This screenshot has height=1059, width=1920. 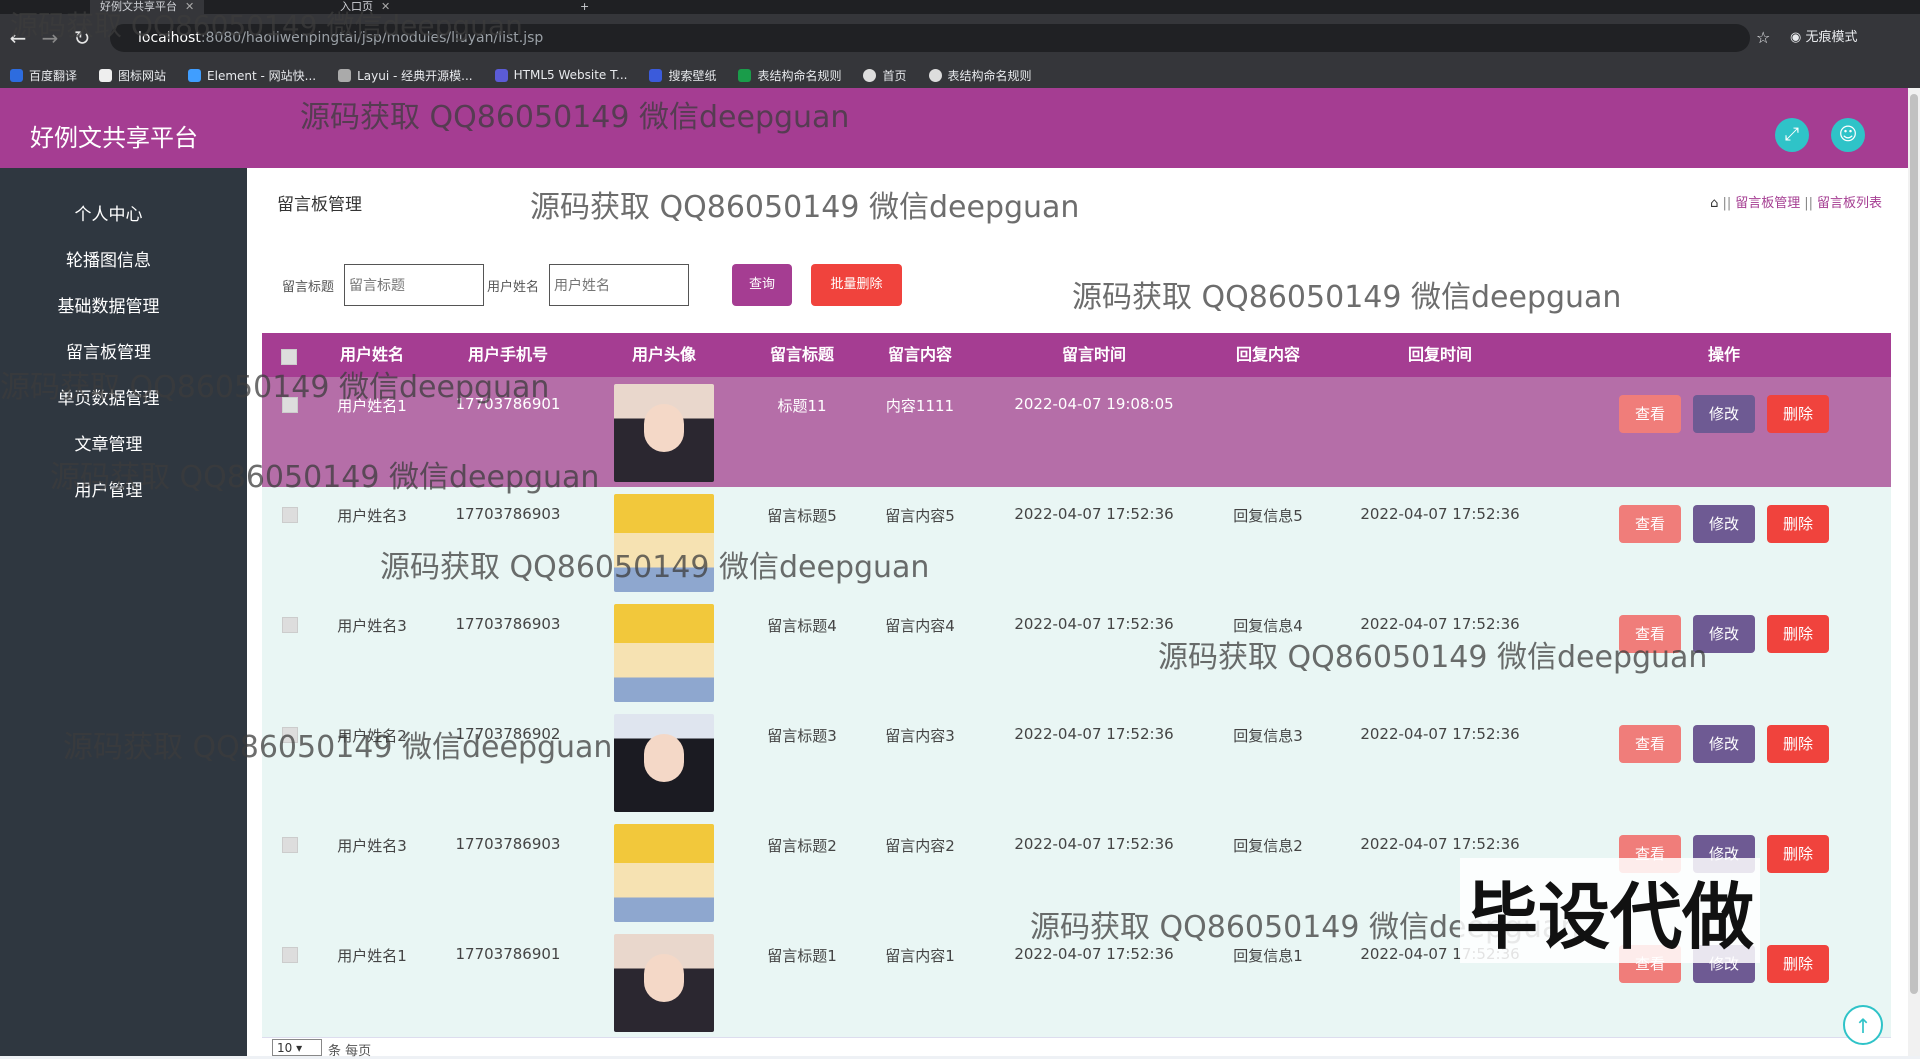 What do you see at coordinates (1914, 544) in the screenshot?
I see `scrollbar-thumb` at bounding box center [1914, 544].